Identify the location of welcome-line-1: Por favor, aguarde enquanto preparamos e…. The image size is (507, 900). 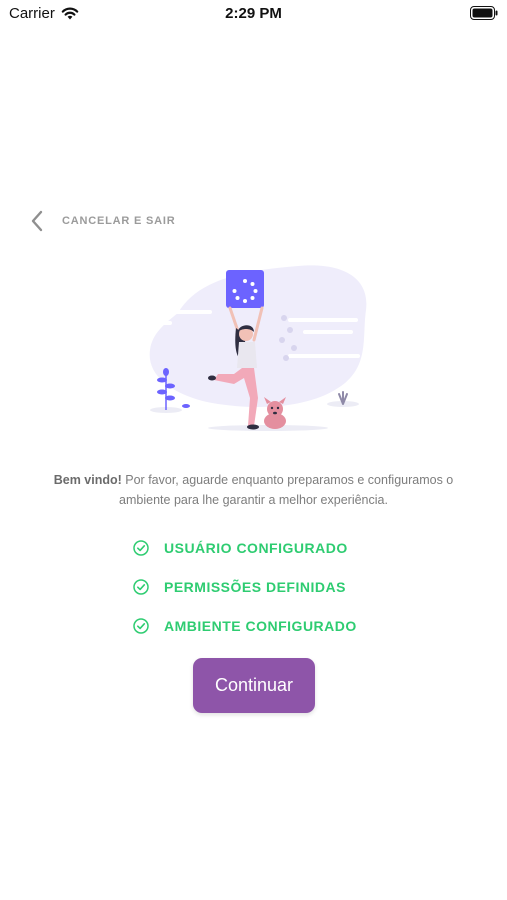
(287, 479).